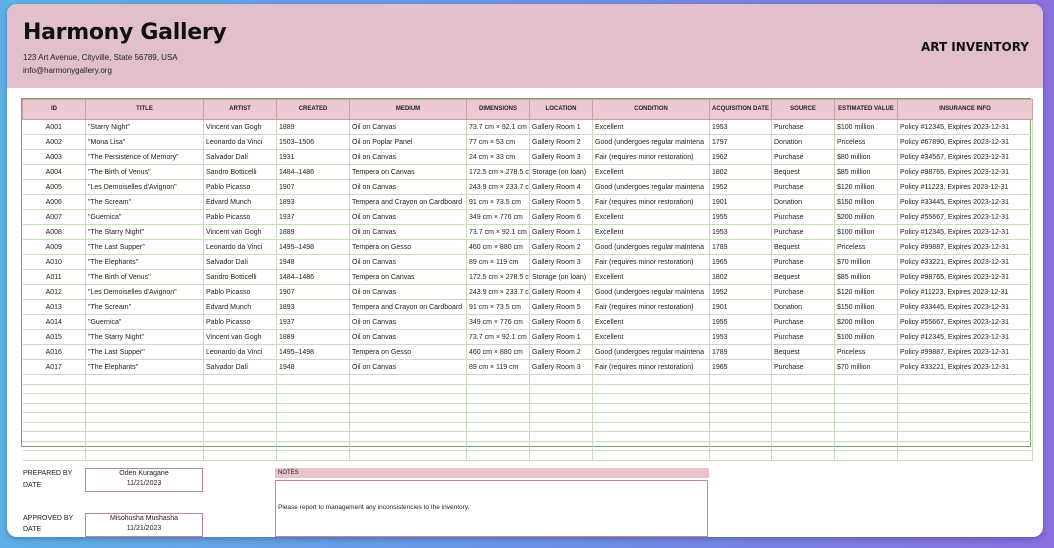  I want to click on table-cell: Vincent van Gogh, so click(240, 337).